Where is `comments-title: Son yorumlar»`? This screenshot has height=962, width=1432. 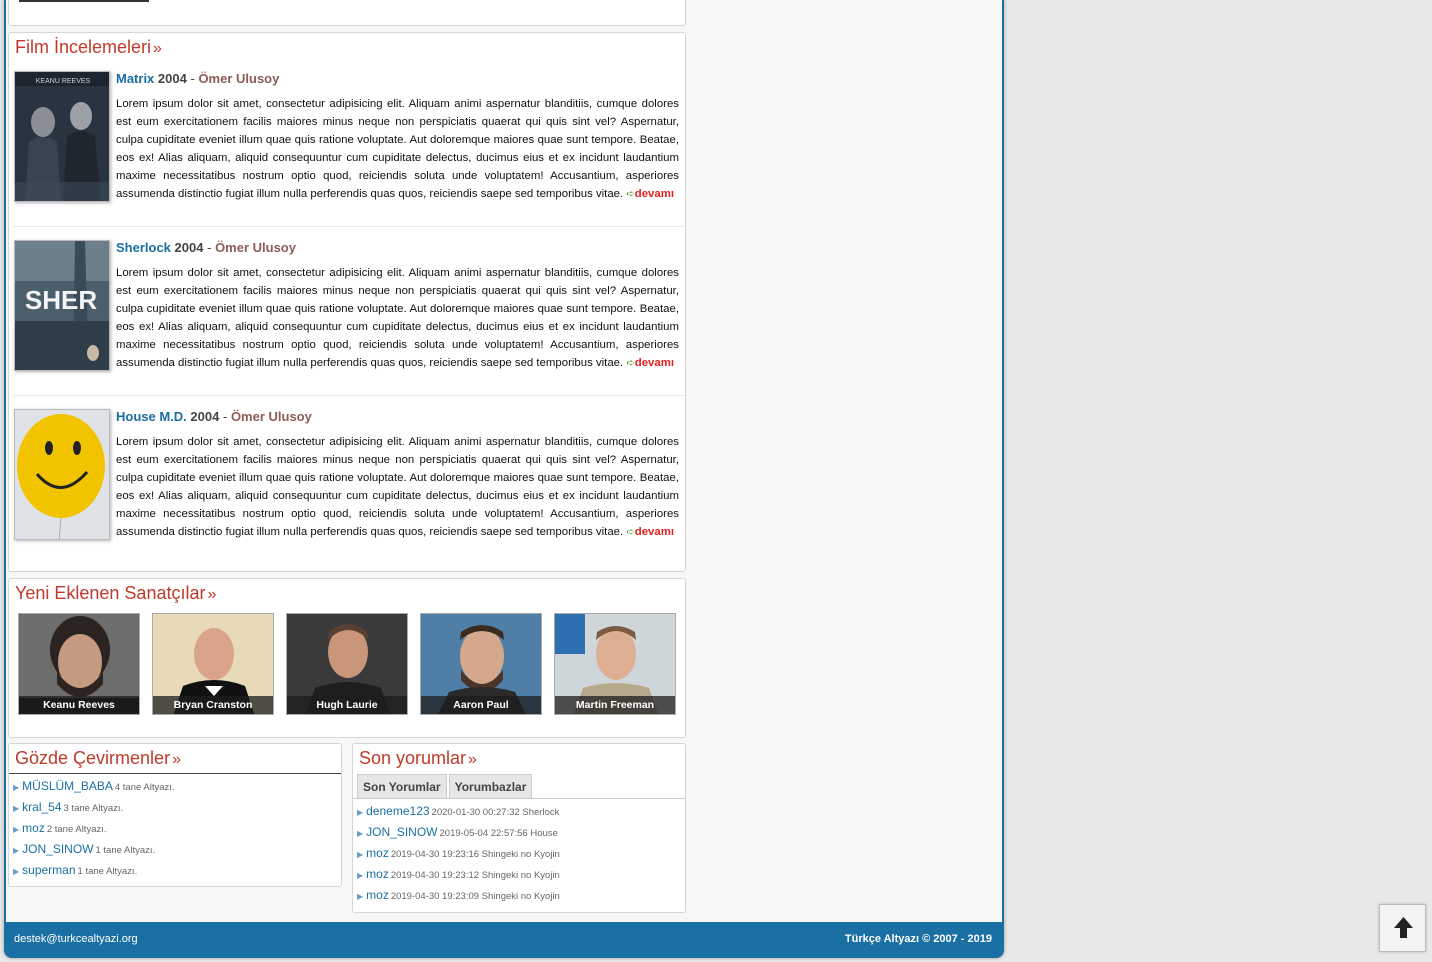
comments-title: Son yorumlar» is located at coordinates (519, 758).